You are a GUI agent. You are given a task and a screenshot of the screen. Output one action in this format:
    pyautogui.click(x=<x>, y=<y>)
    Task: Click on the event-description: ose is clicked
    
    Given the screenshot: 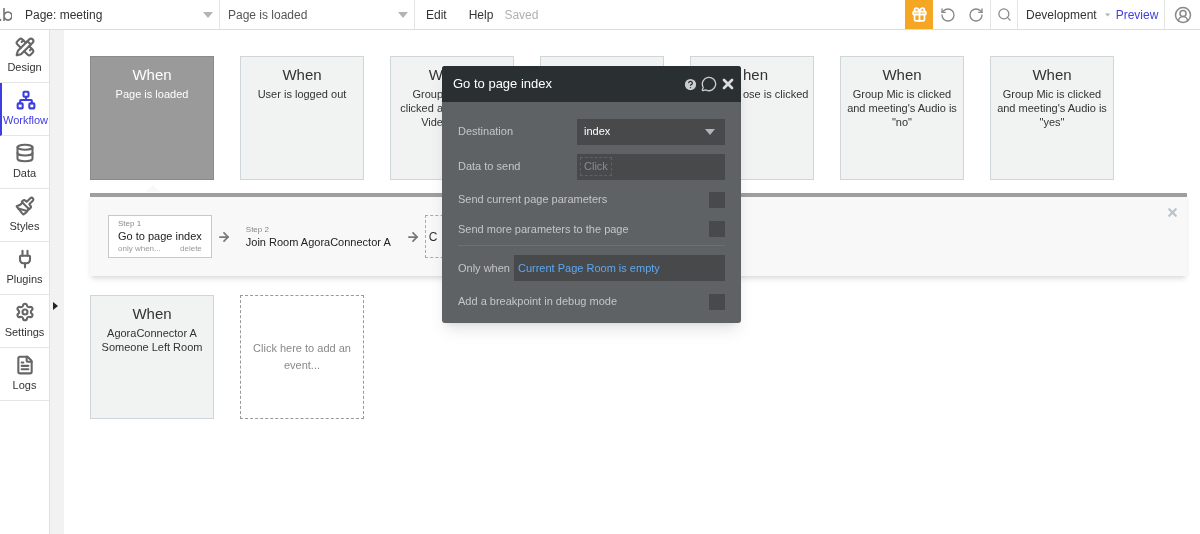 What is the action you would take?
    pyautogui.click(x=776, y=93)
    